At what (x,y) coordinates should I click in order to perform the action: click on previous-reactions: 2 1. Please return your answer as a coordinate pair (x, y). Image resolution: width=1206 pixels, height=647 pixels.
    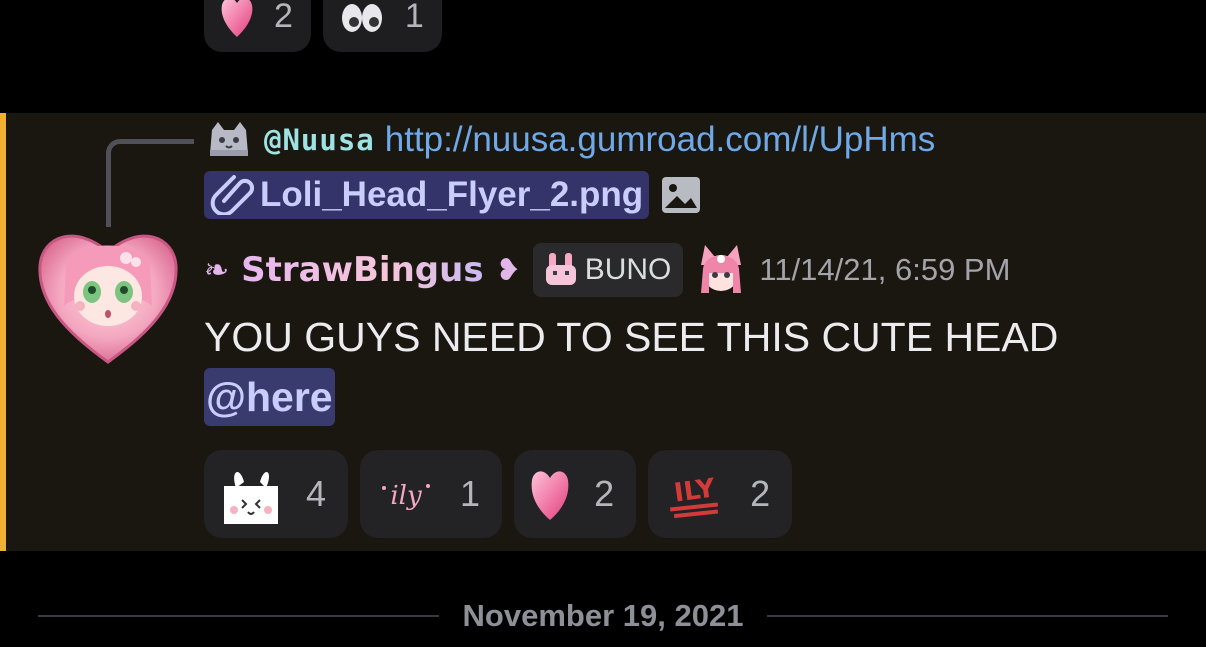
    Looking at the image, I should click on (323, 26).